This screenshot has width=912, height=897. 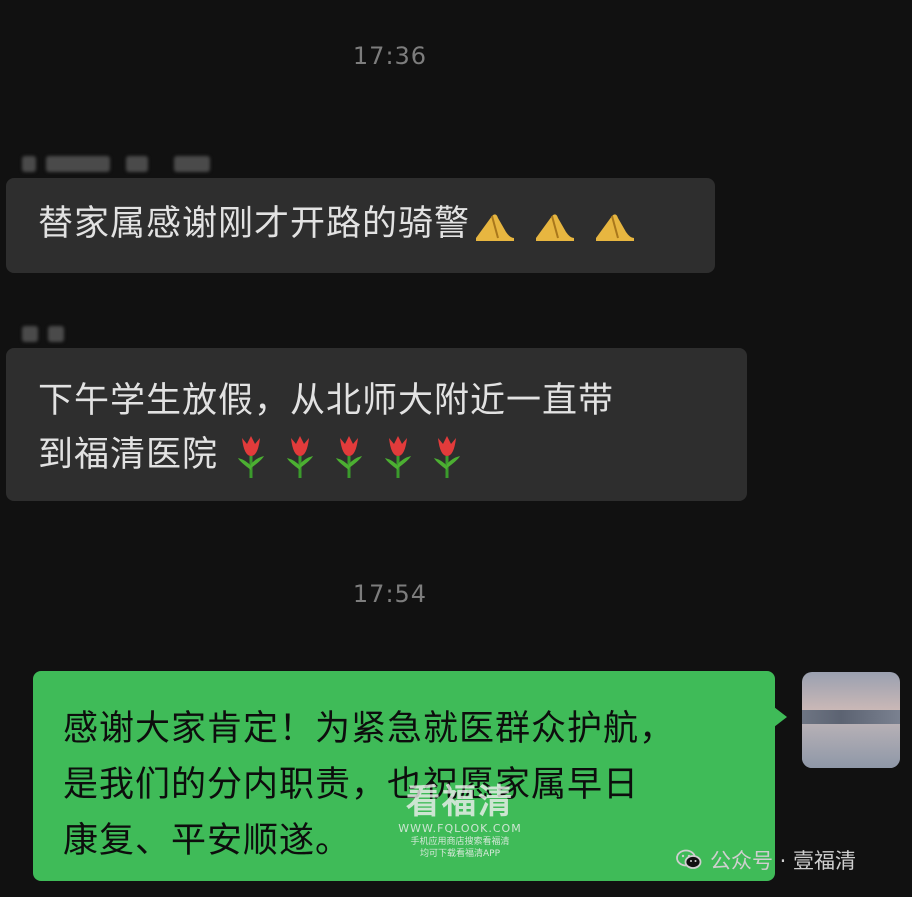 I want to click on message-bubble-incoming: 替家属感谢刚才开路的骑警, so click(x=360, y=225).